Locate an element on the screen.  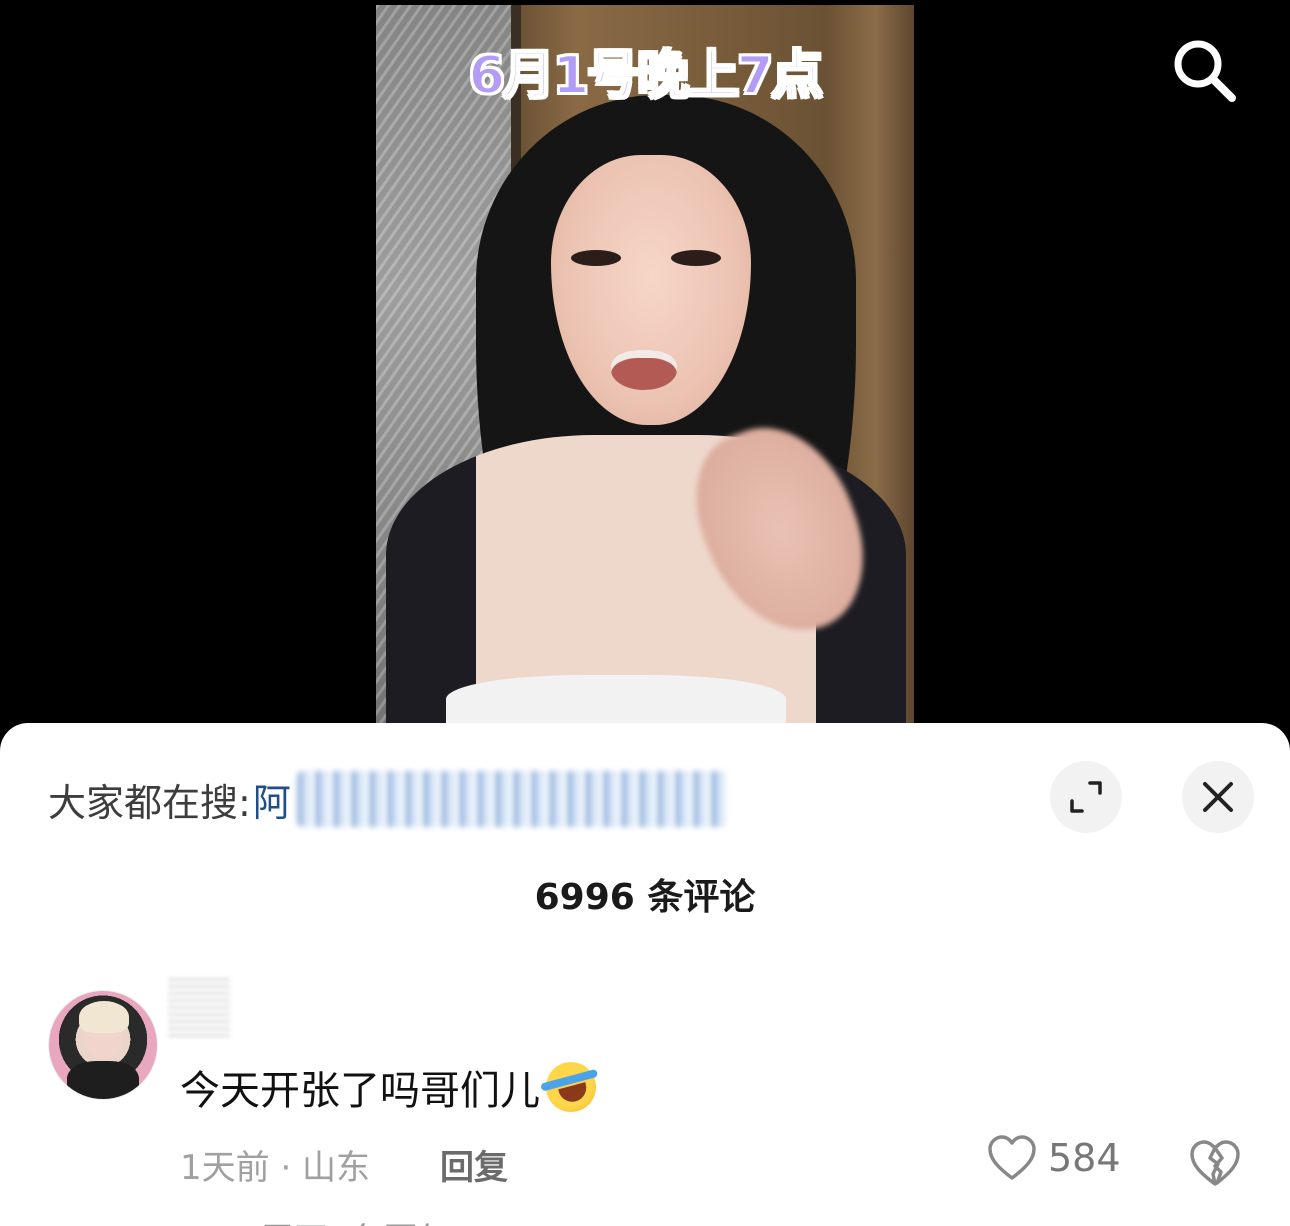
search-suggestion-label: 大家都在搜: is located at coordinates (149, 802).